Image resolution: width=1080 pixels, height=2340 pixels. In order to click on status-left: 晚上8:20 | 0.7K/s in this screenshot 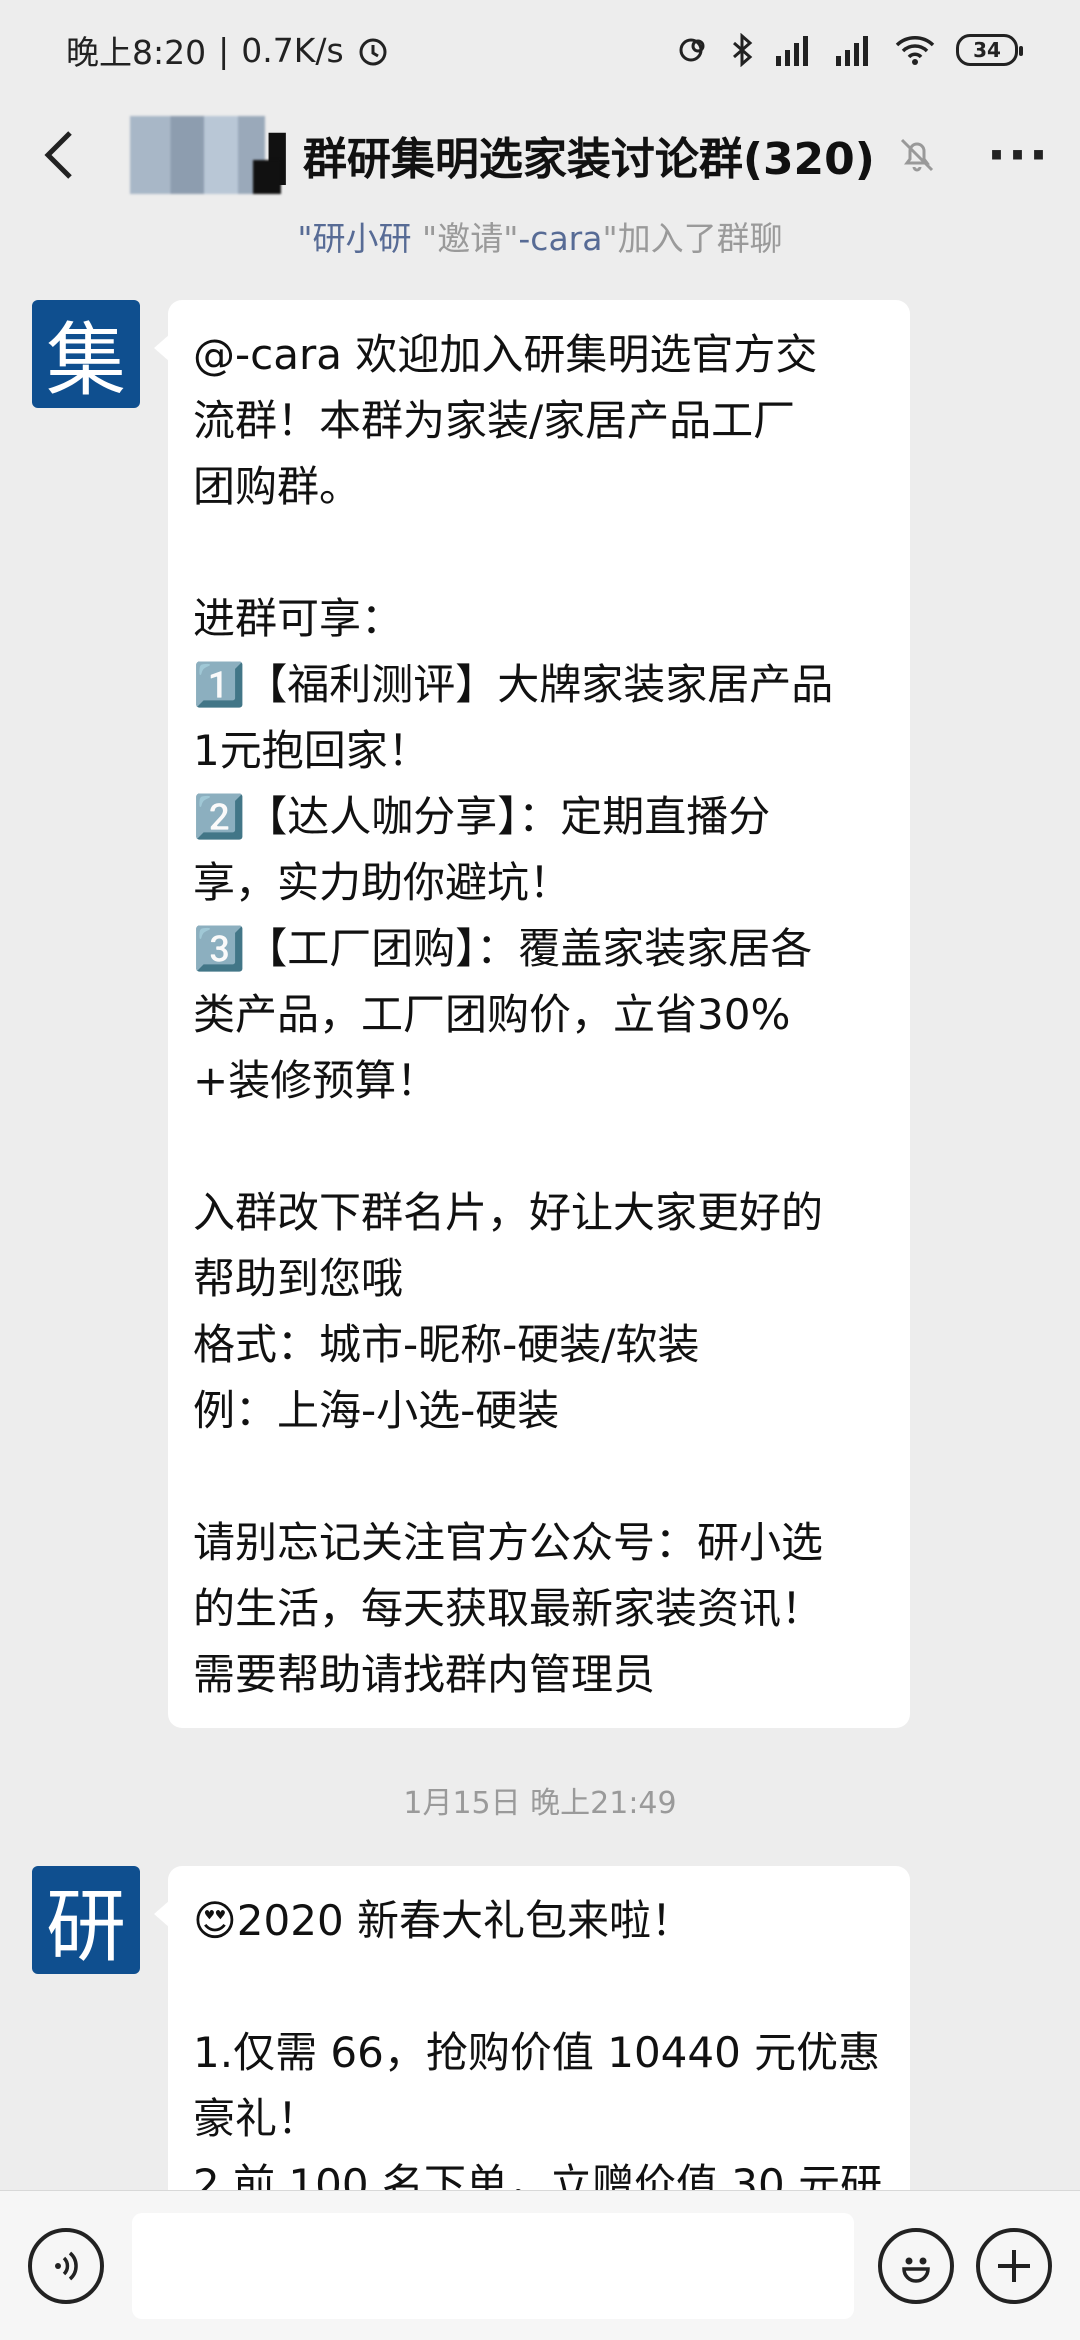, I will do `click(228, 50)`.